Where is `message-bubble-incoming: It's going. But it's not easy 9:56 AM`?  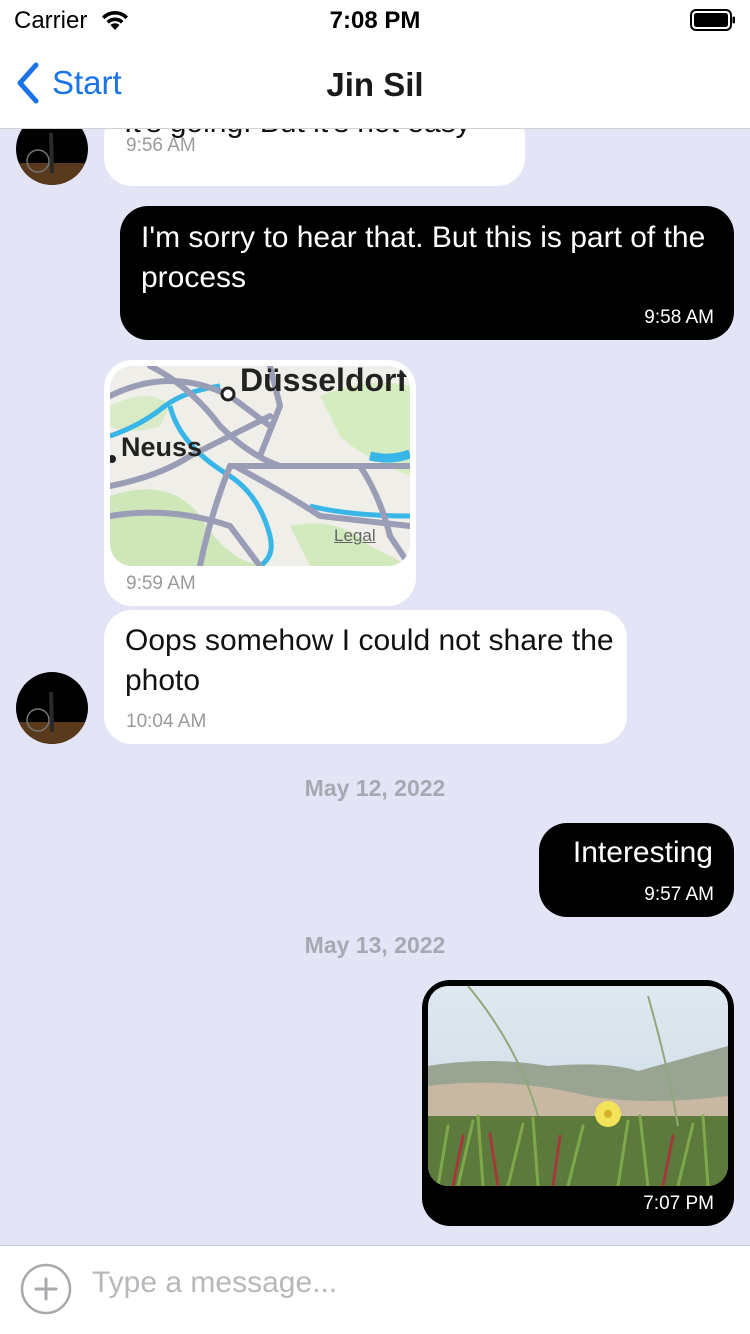 message-bubble-incoming: It's going. But it's not easy 9:56 AM is located at coordinates (314, 157).